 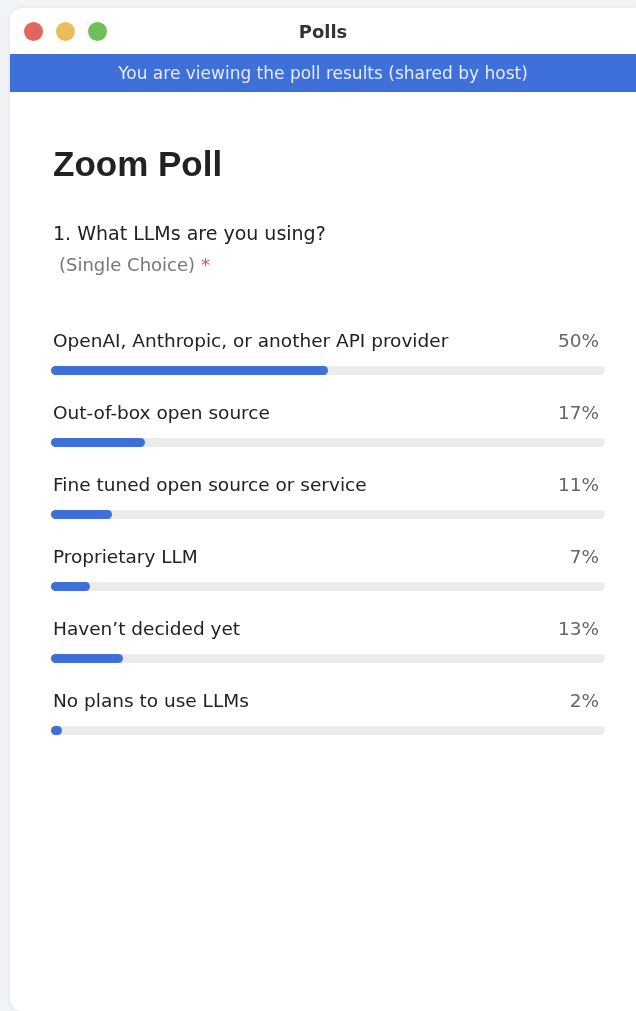 What do you see at coordinates (578, 412) in the screenshot?
I see `option-percent: 17%` at bounding box center [578, 412].